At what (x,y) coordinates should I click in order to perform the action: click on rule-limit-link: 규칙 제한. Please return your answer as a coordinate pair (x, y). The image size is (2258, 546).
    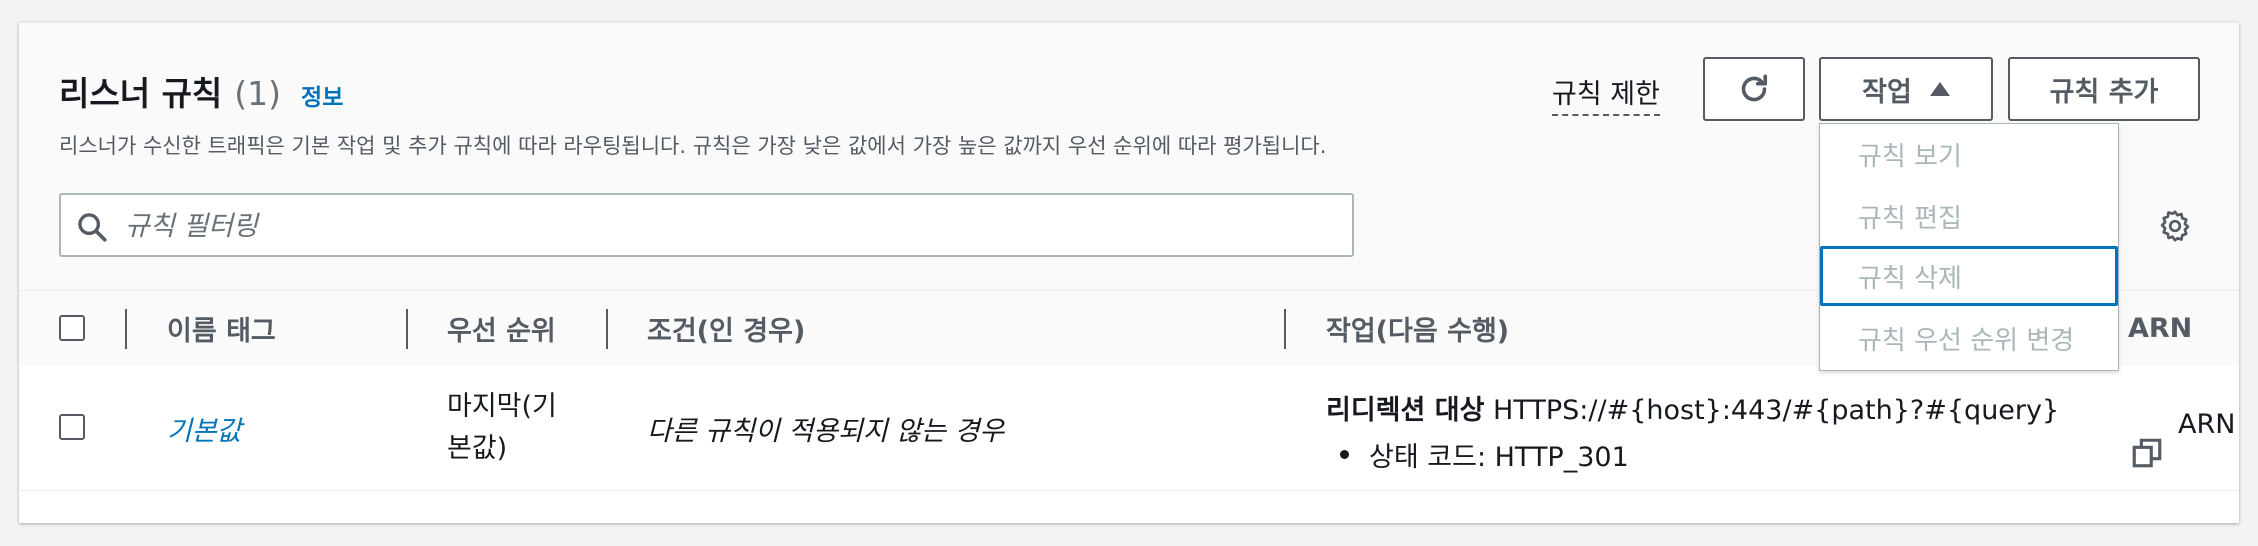
    Looking at the image, I should click on (1606, 94).